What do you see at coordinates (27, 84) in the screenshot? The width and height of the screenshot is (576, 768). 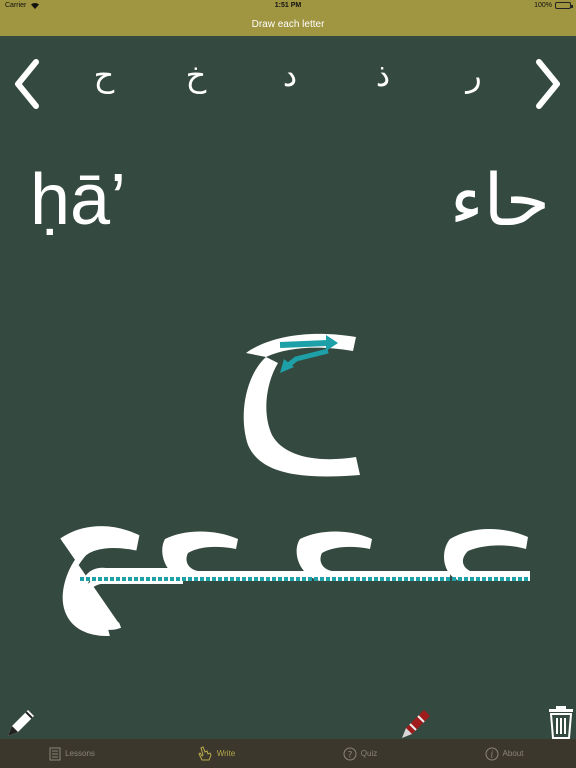 I see `previous-letter-button` at bounding box center [27, 84].